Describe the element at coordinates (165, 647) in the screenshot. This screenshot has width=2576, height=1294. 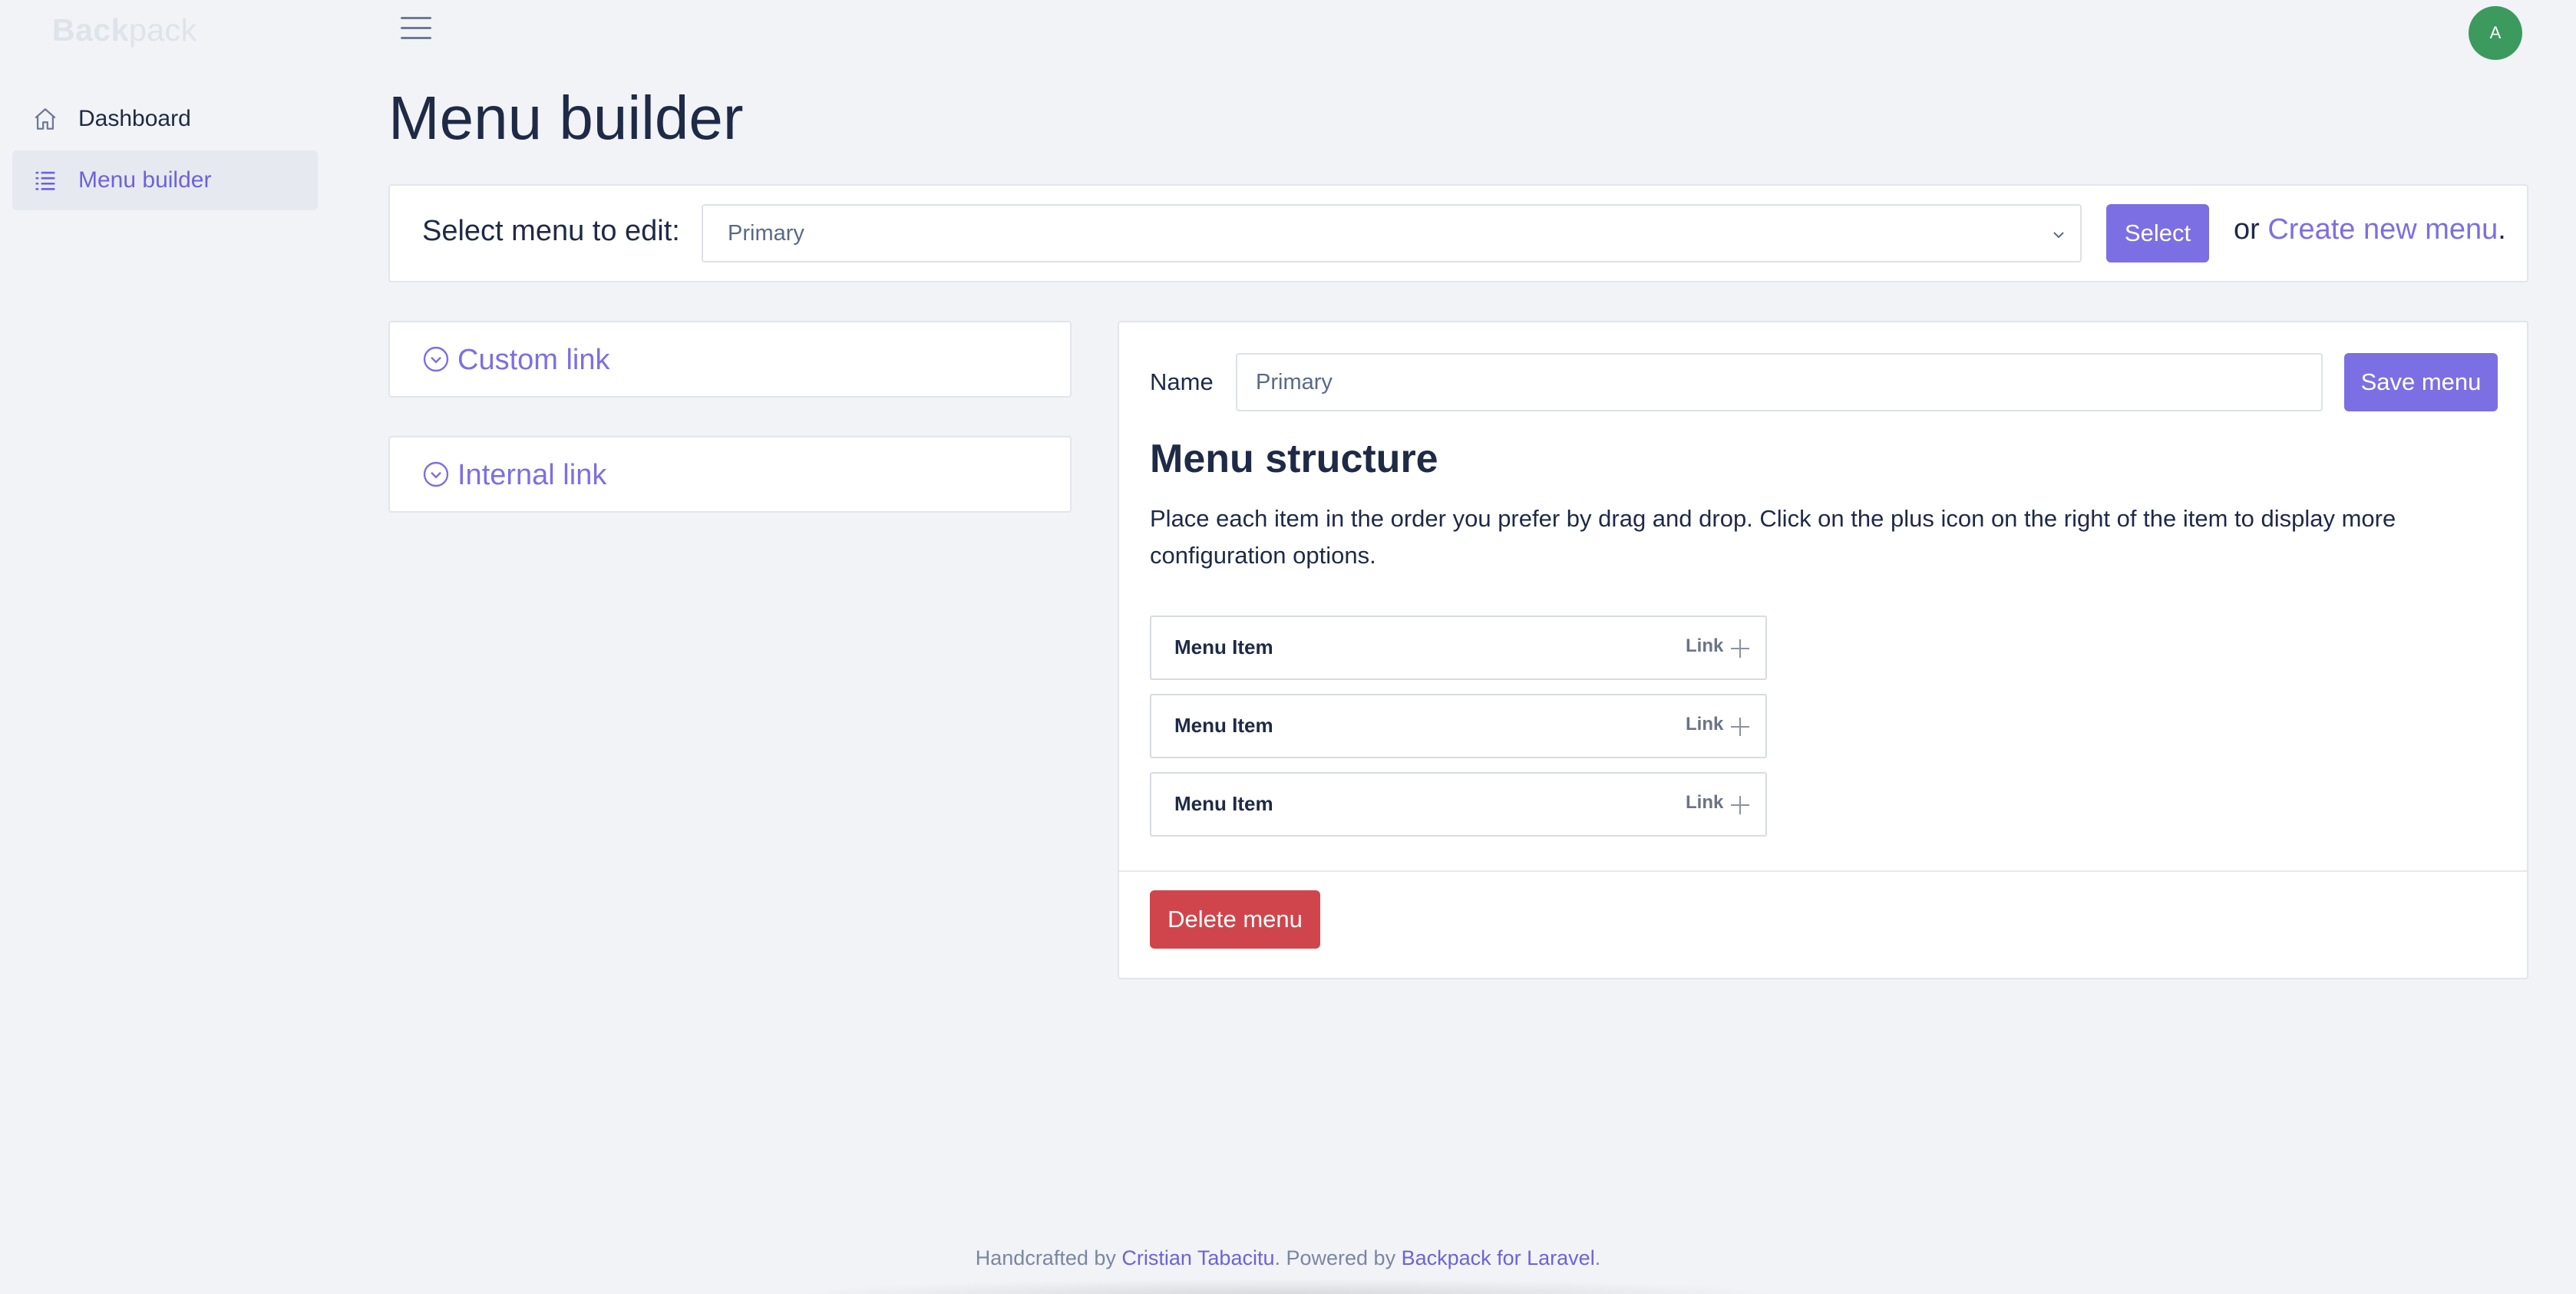
I see `sidebar: Backpack Dashboard Menu builder` at that location.